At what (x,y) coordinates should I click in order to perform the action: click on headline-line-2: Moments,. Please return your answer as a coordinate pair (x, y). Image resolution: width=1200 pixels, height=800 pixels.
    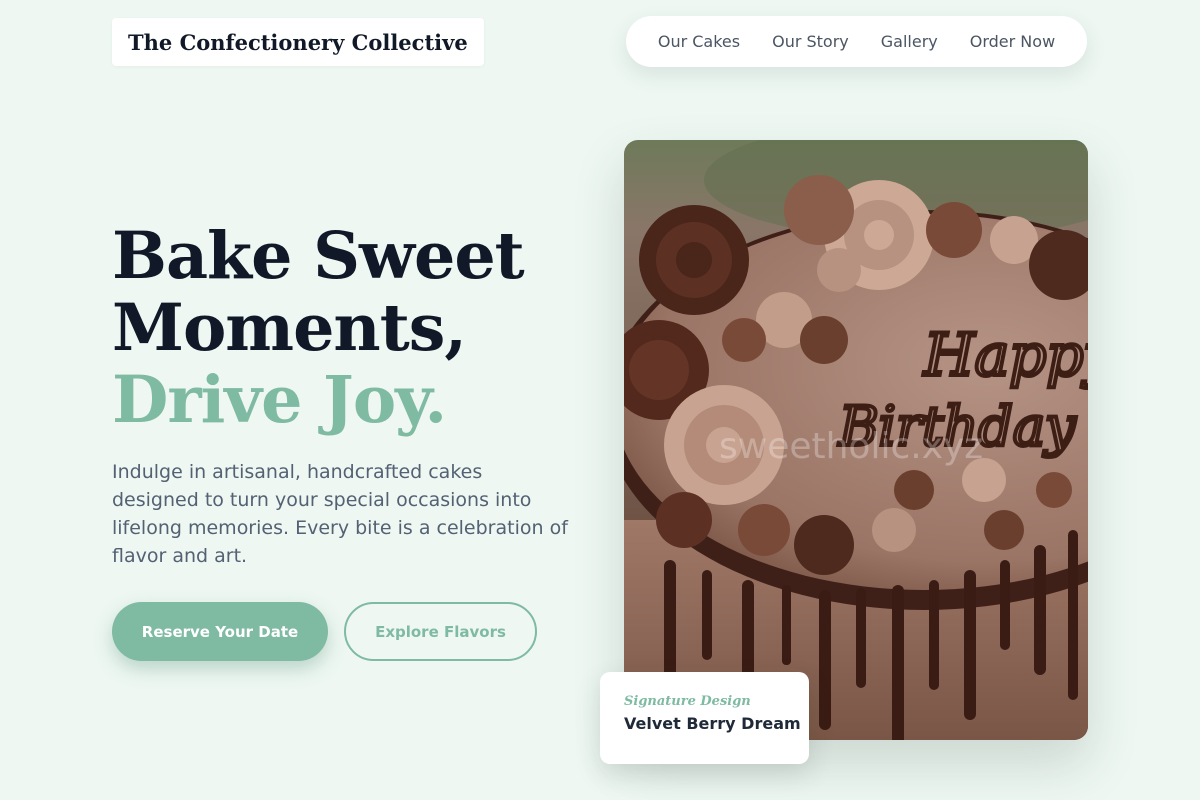
    Looking at the image, I should click on (289, 328).